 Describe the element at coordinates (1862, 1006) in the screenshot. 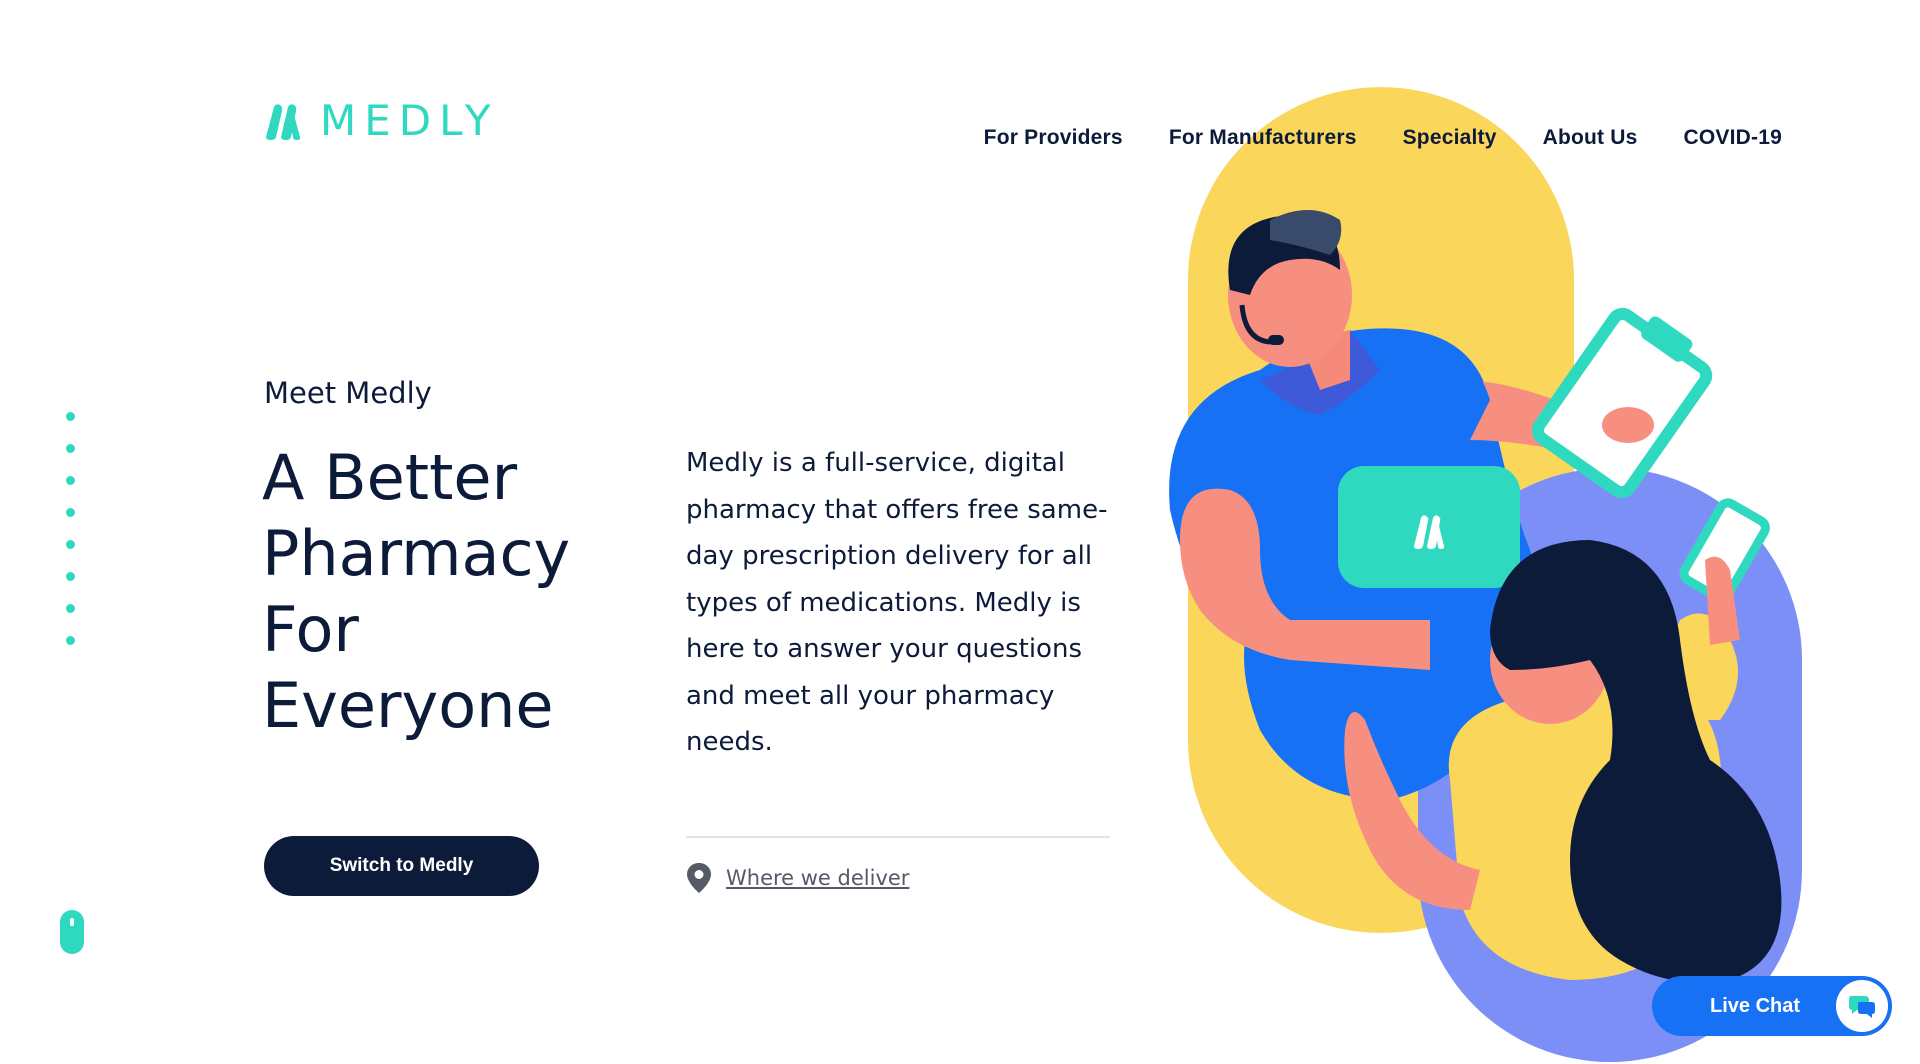

I see `chat-bubbles-icon` at that location.